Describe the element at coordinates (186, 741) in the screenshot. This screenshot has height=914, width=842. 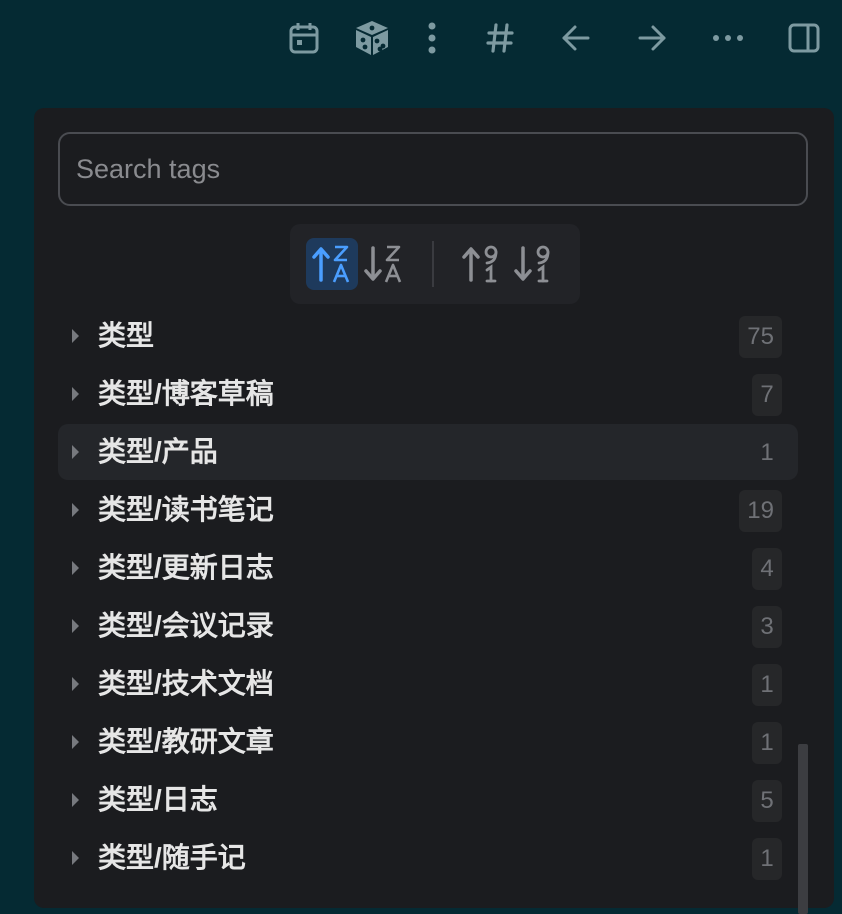
I see `tag-label: 类型/教研文章` at that location.